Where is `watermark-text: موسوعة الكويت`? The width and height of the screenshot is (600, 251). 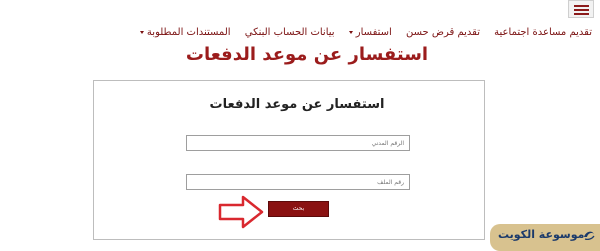 watermark-text: موسوعة الكويت is located at coordinates (541, 234).